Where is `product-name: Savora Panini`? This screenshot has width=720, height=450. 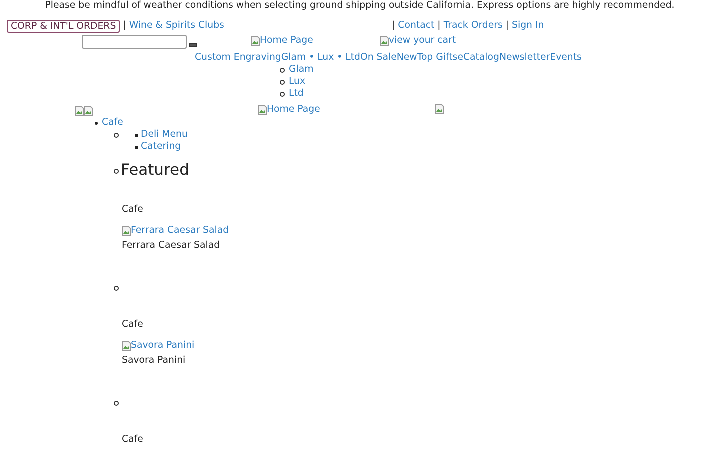 product-name: Savora Panini is located at coordinates (154, 361).